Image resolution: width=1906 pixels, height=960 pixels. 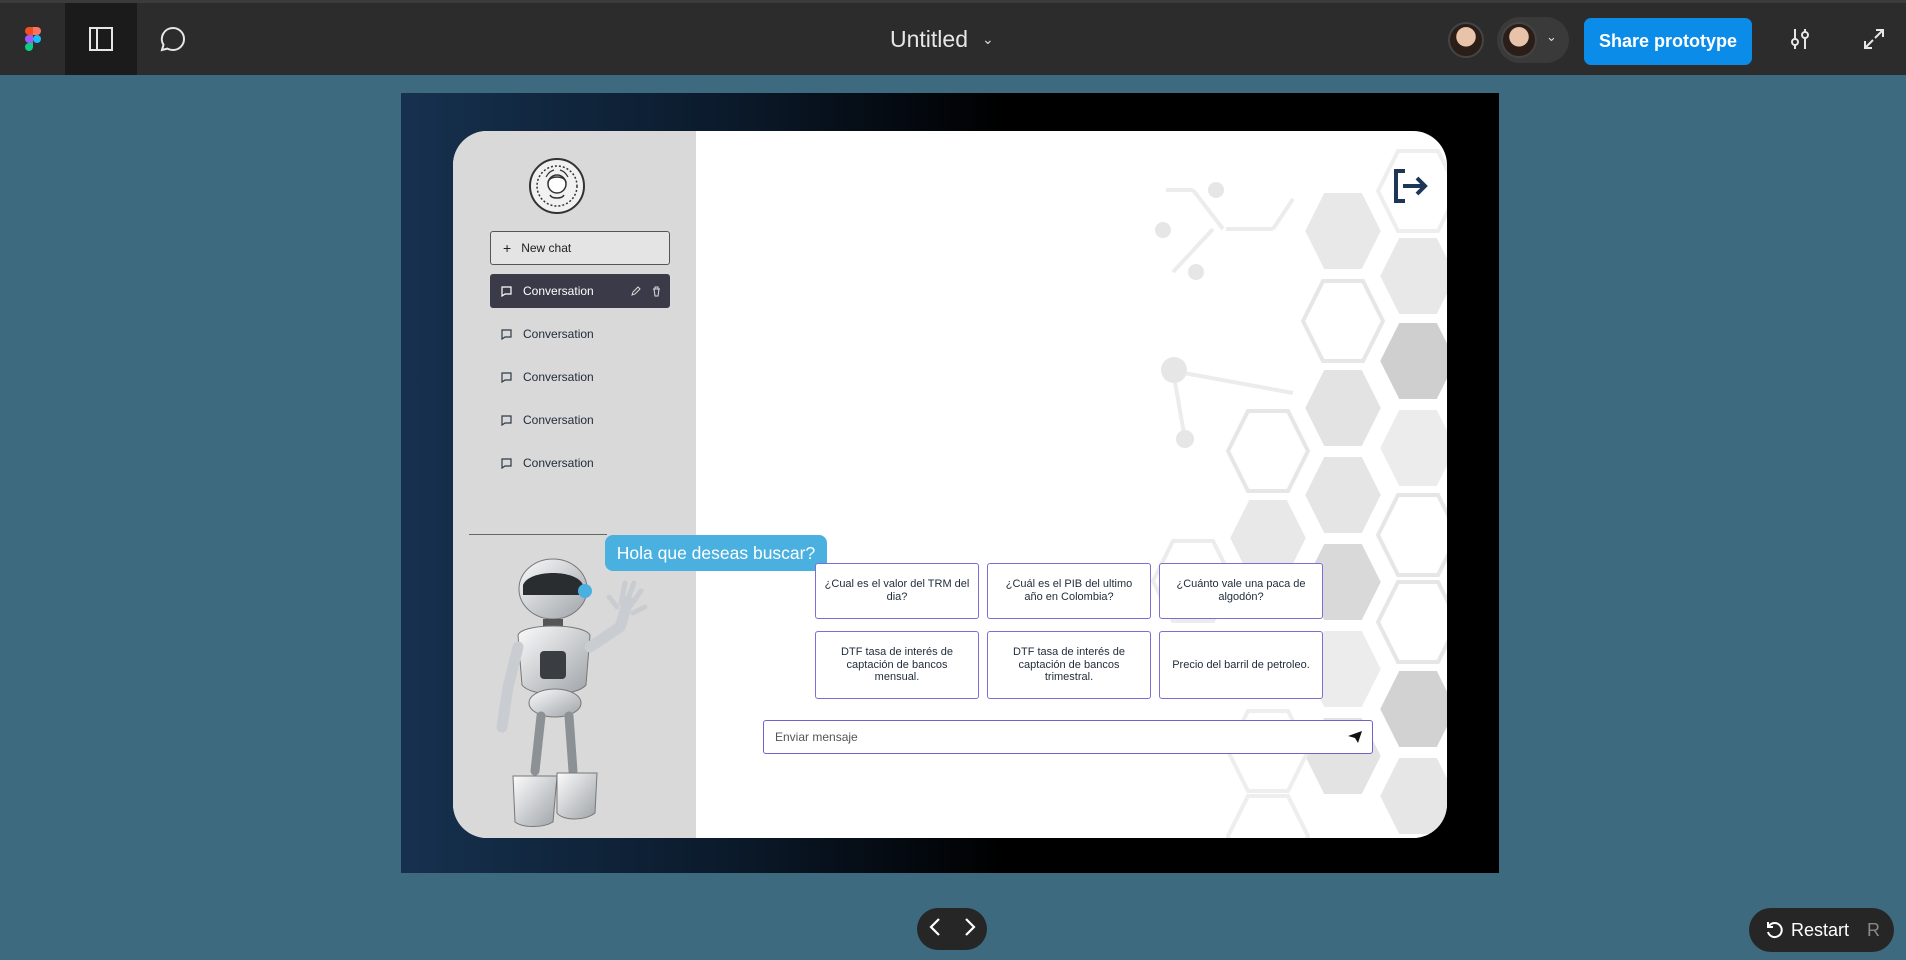 I want to click on fullscreen-button, so click(x=1874, y=39).